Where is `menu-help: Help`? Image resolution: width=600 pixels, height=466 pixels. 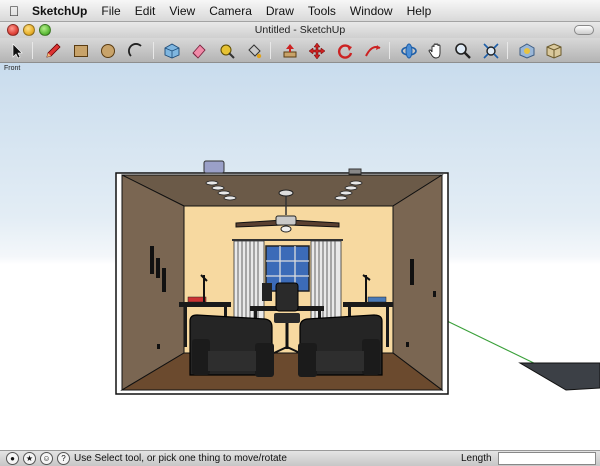 menu-help: Help is located at coordinates (419, 11).